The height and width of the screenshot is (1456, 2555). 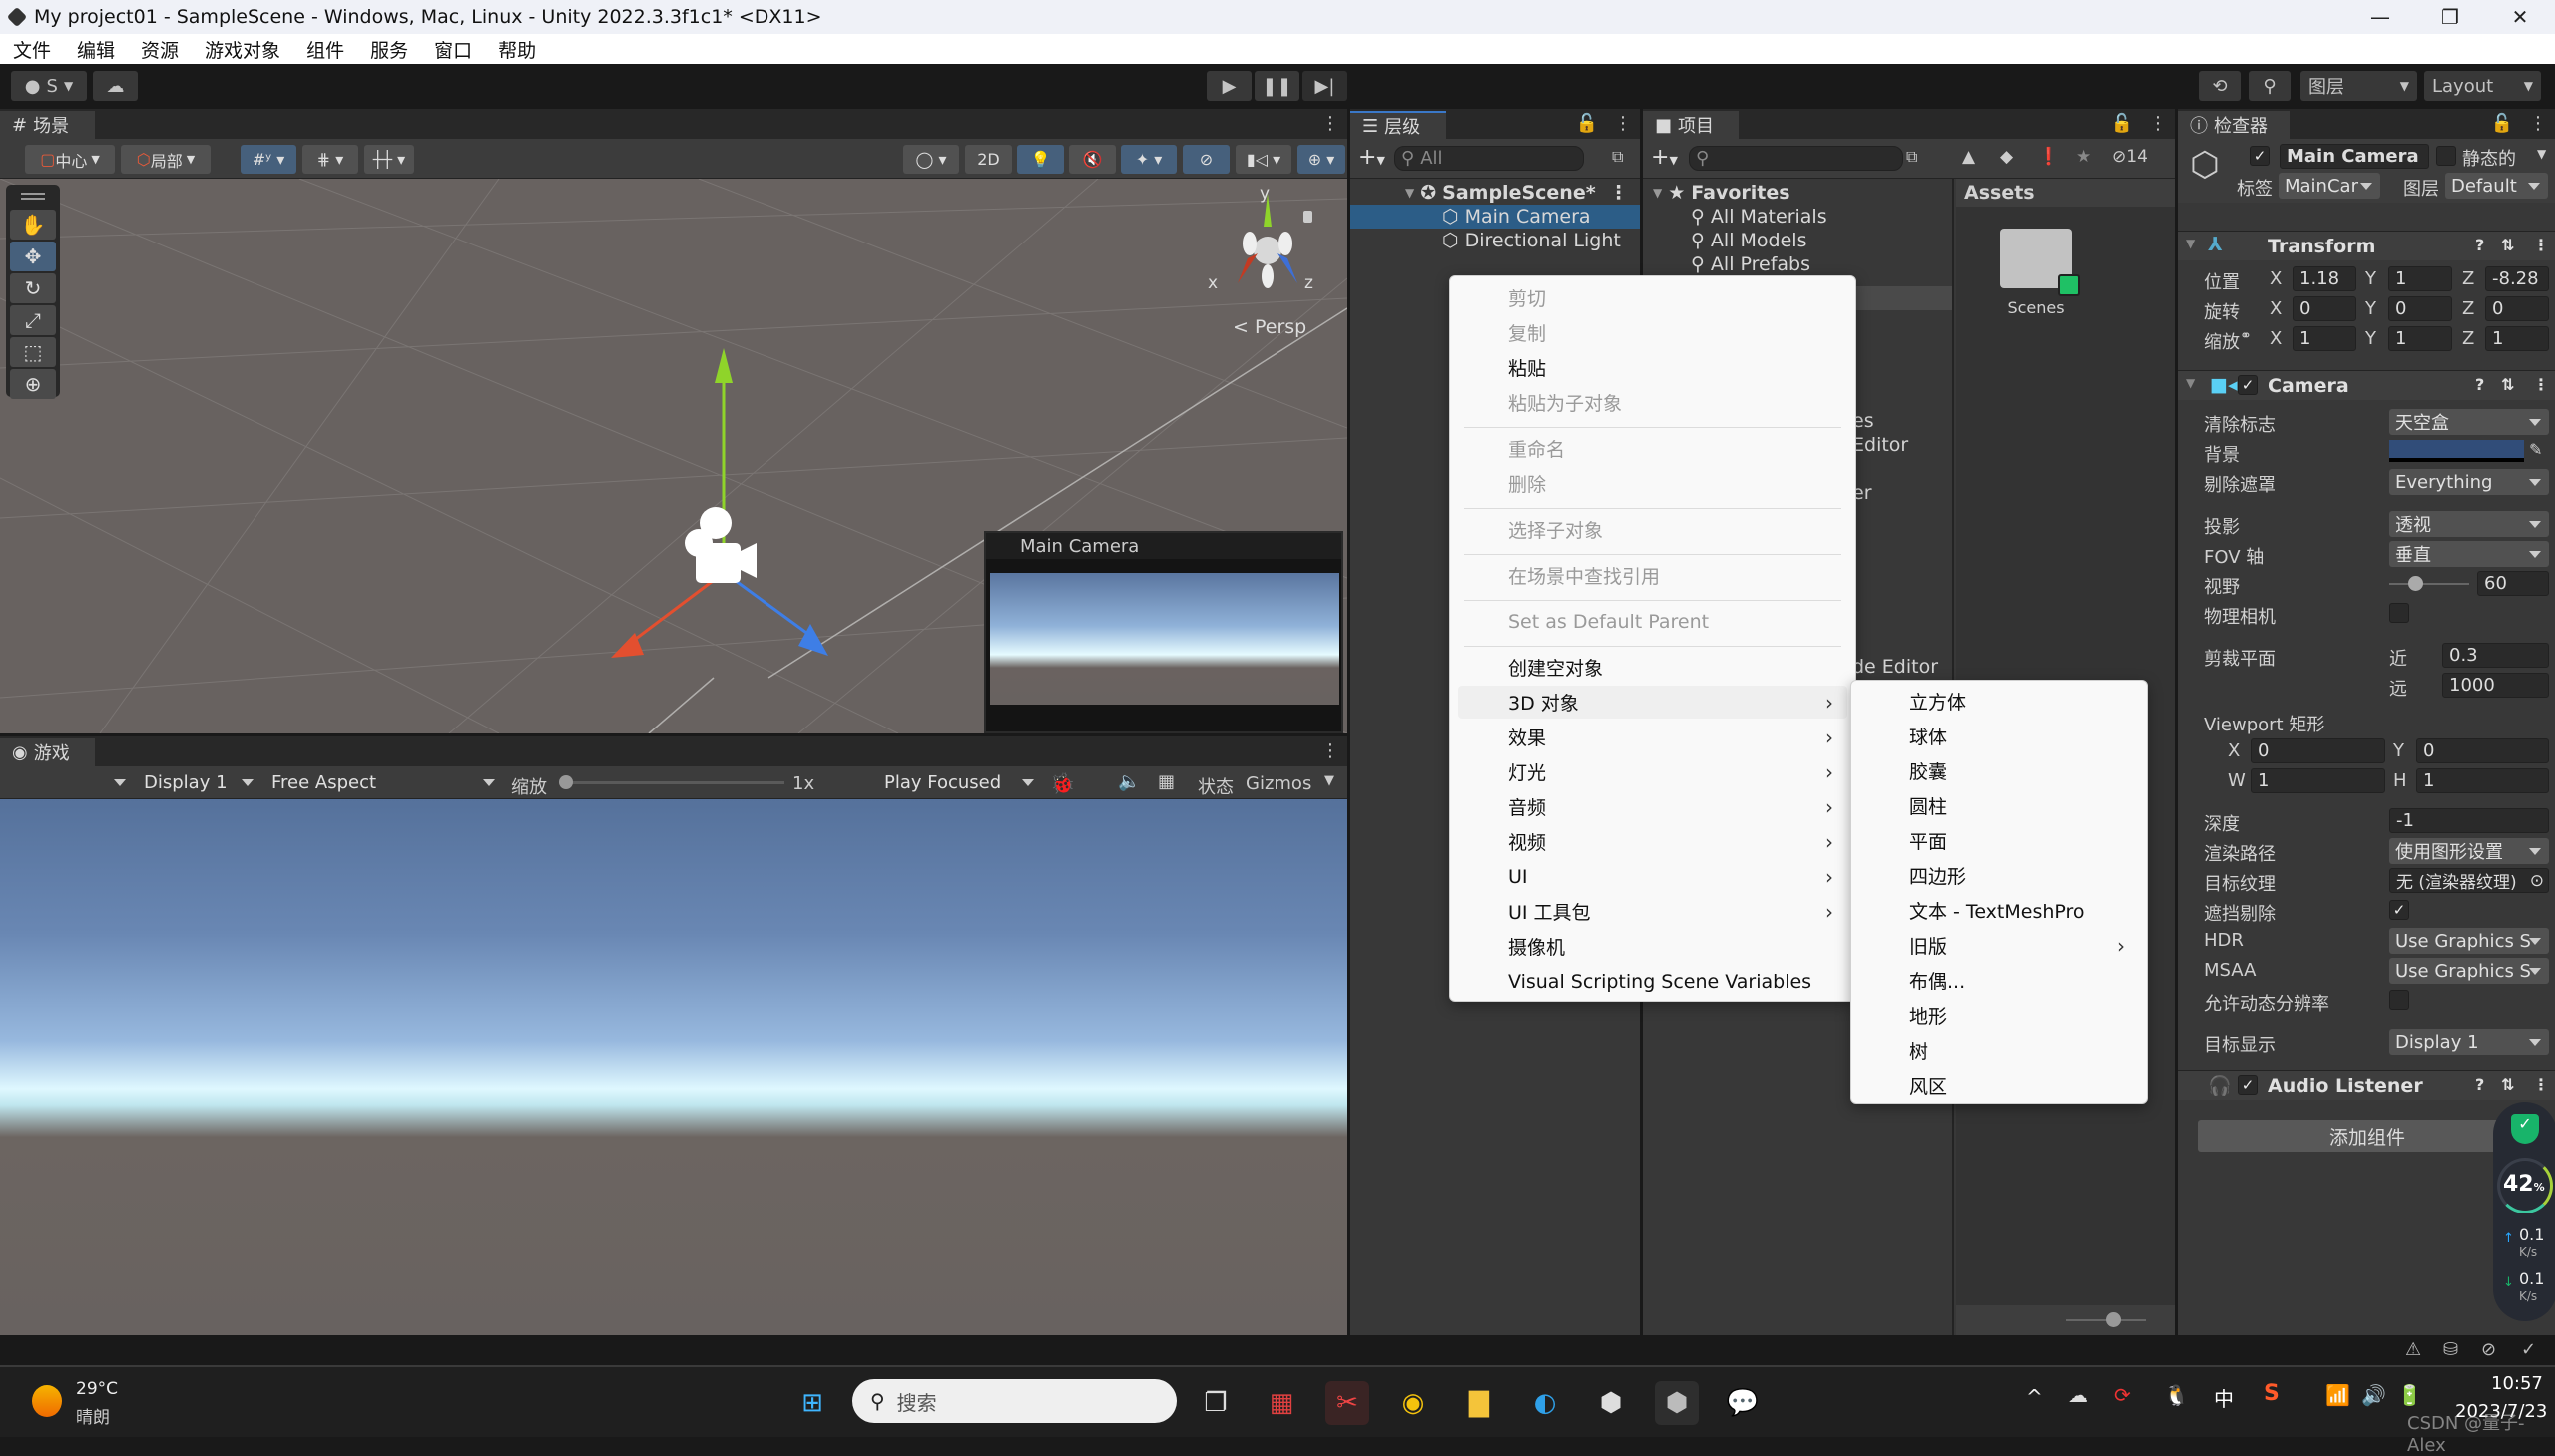 What do you see at coordinates (1329, 780) in the screenshot?
I see `gizmos-chevron-icon: ▼` at bounding box center [1329, 780].